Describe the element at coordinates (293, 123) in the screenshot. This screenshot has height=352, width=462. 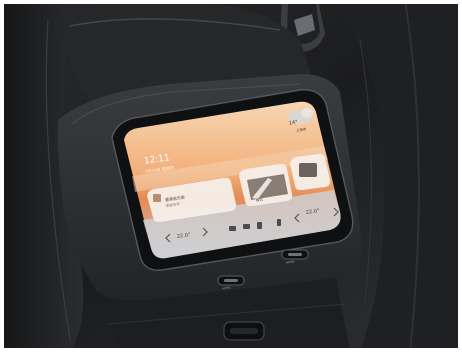
I see `outdoor-temp: 14°` at that location.